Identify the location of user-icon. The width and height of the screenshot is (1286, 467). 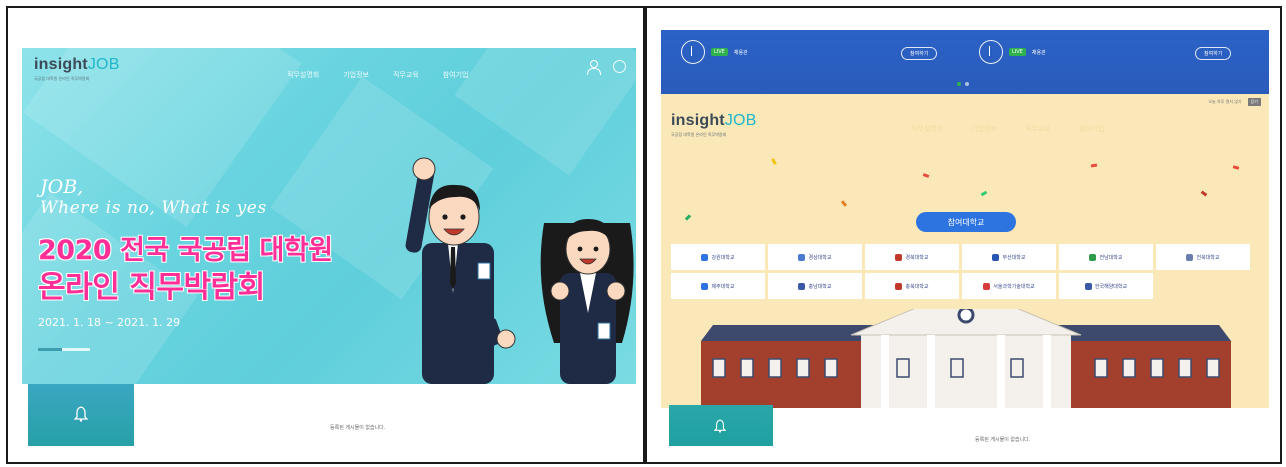
(594, 67).